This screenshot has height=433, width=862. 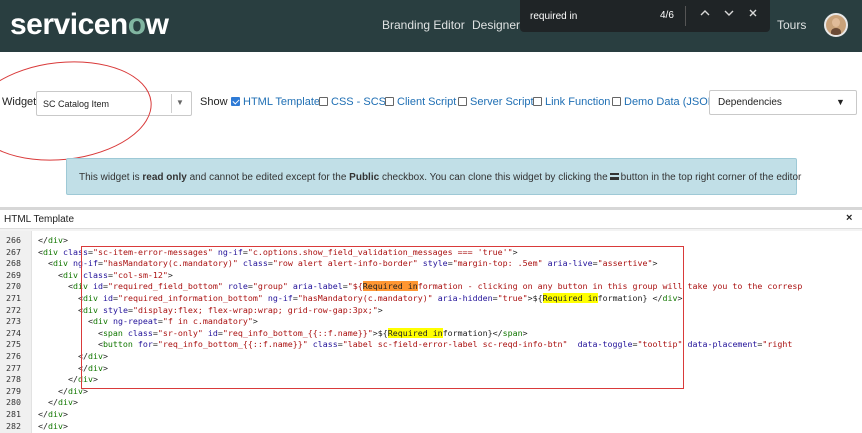 What do you see at coordinates (431, 426) in the screenshot?
I see `code-line: 282 </div>` at bounding box center [431, 426].